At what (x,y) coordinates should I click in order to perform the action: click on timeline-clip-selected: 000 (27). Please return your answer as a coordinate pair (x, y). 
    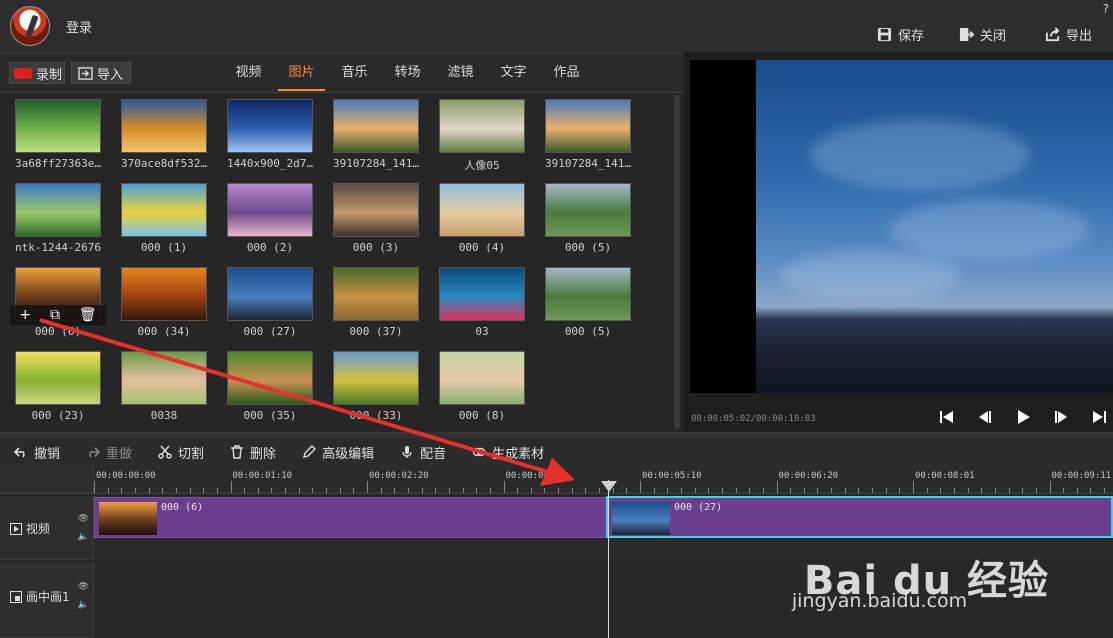
    Looking at the image, I should click on (859, 517).